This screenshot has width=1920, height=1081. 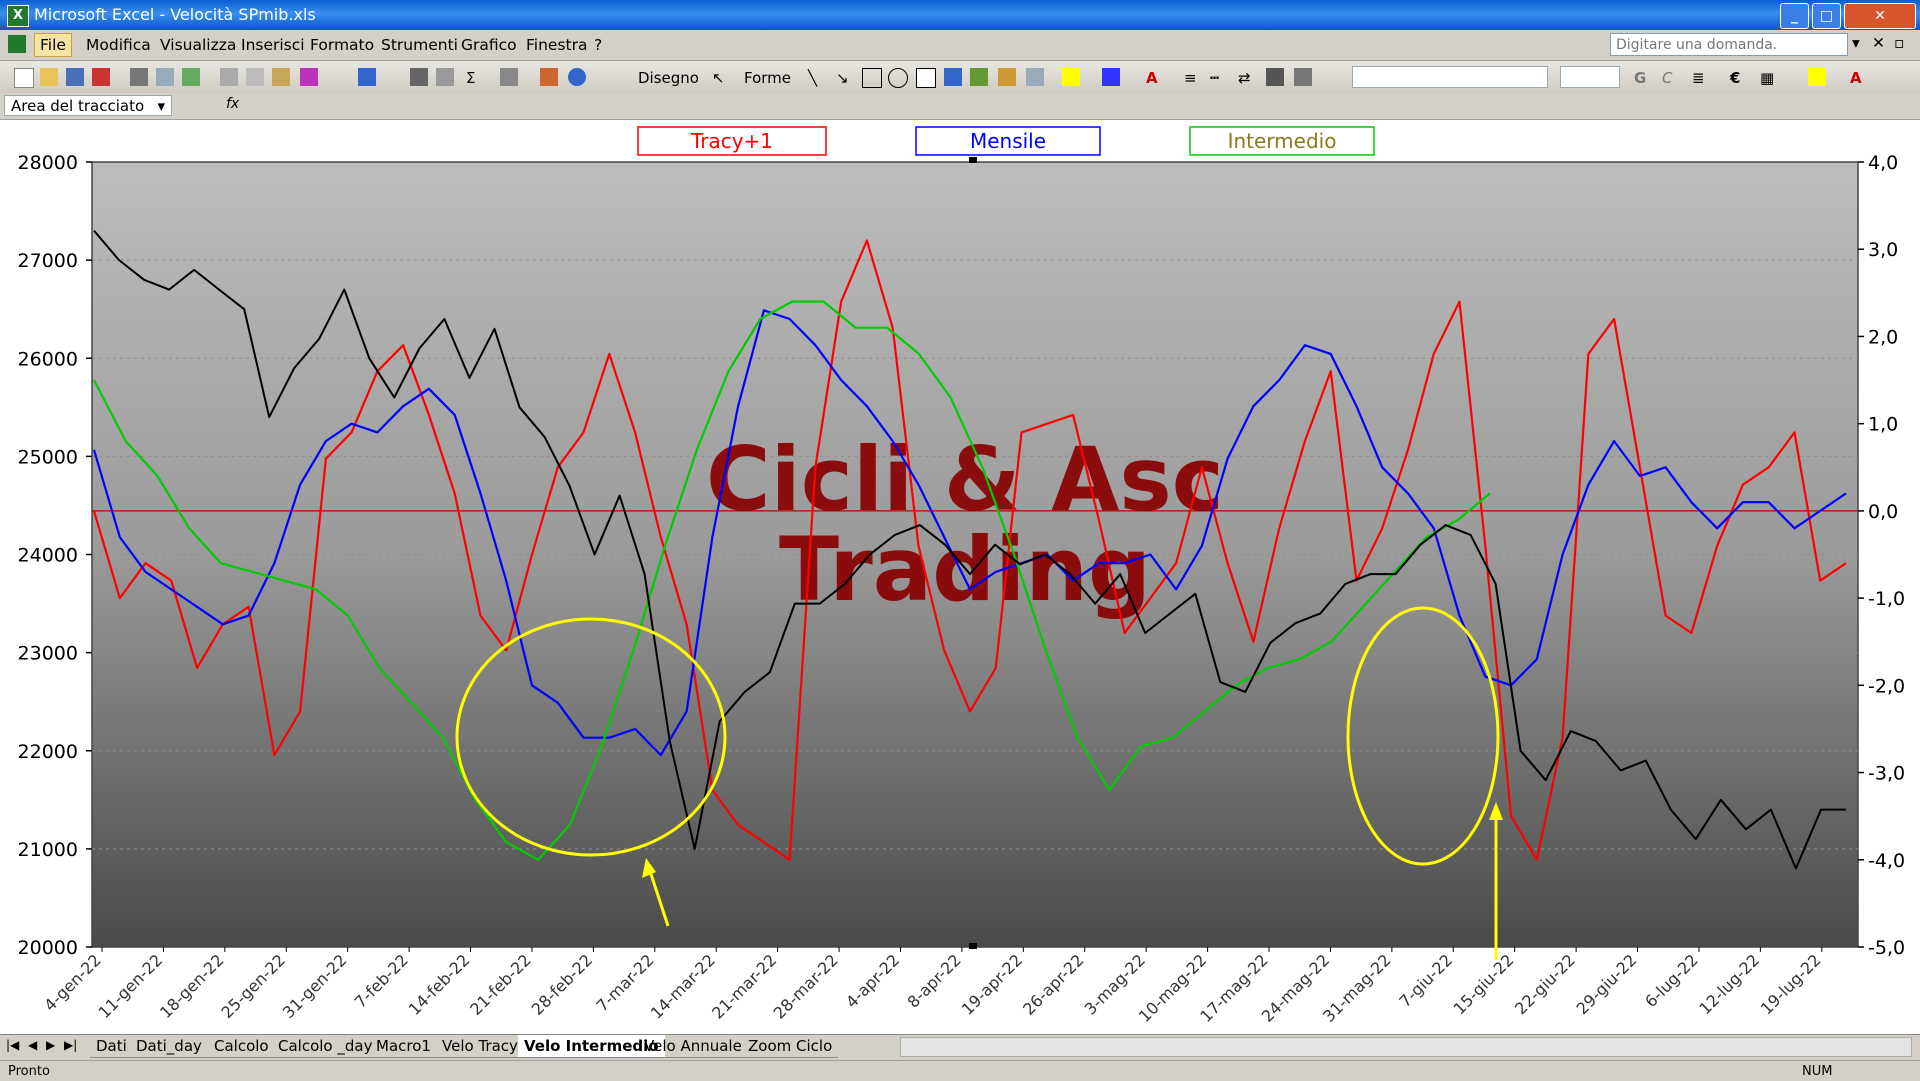 I want to click on wordart-icon, so click(x=953, y=77).